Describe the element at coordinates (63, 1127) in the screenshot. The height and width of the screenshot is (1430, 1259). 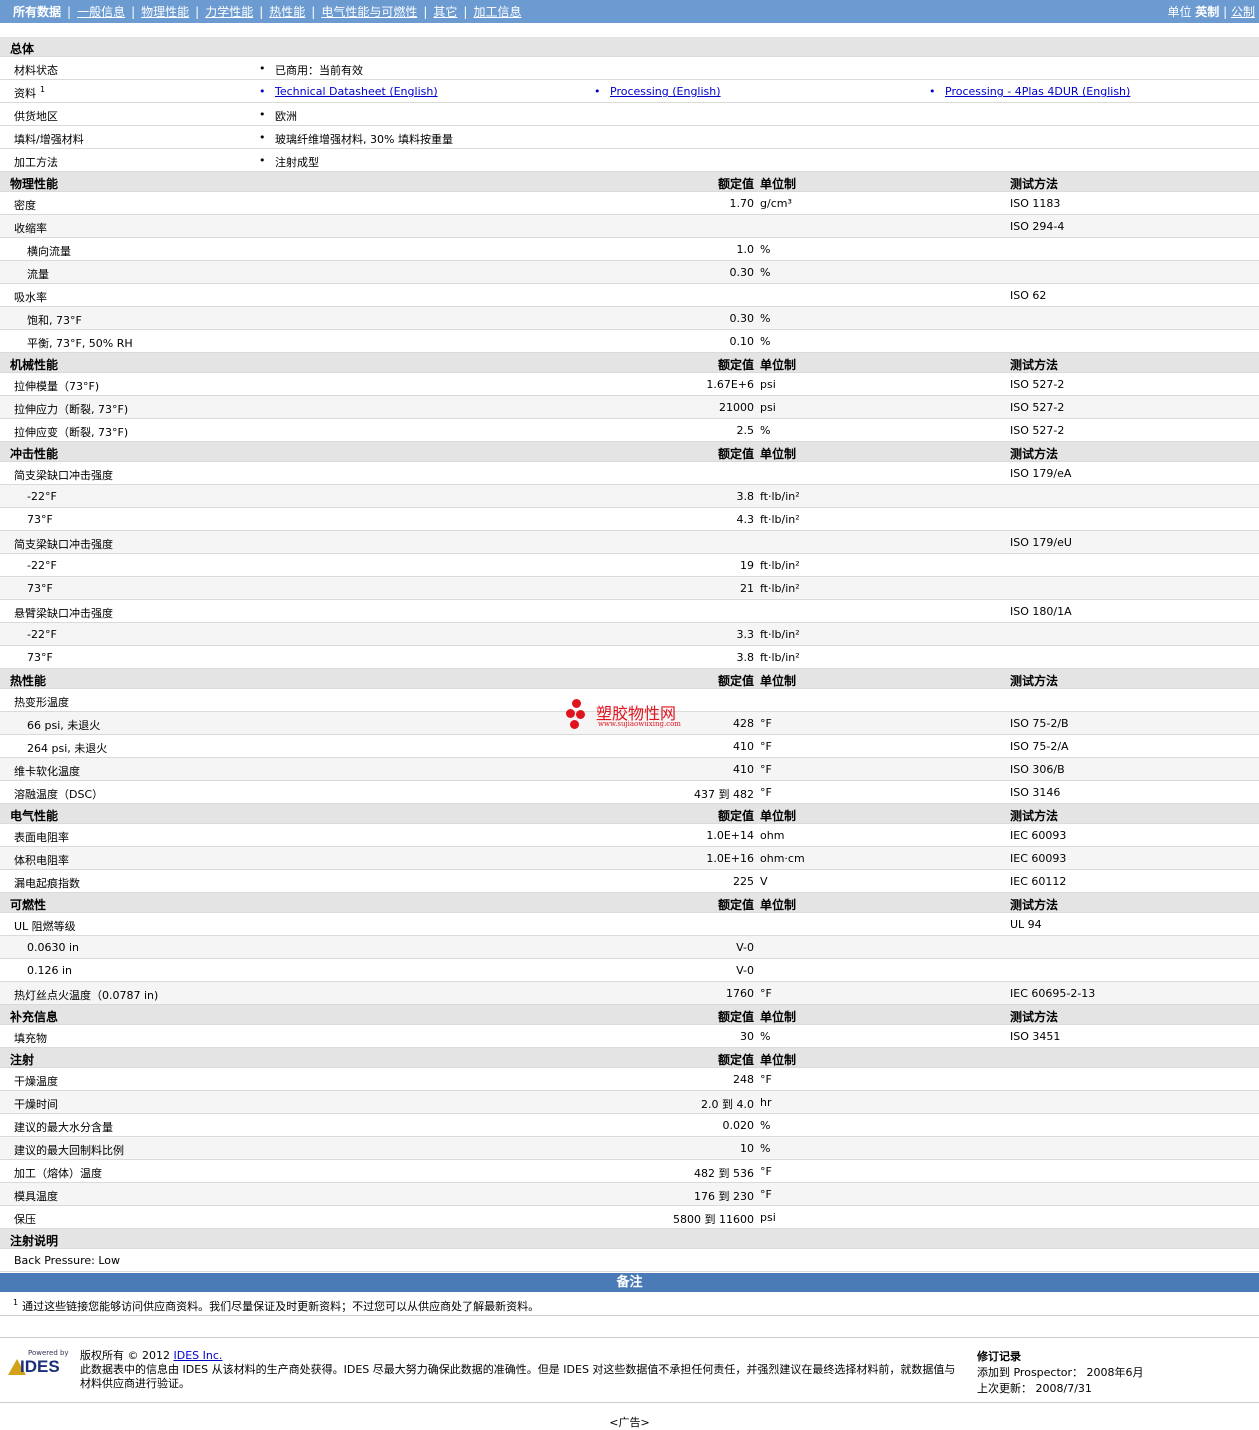
I see `property-label: 建议的最大水分含量` at that location.